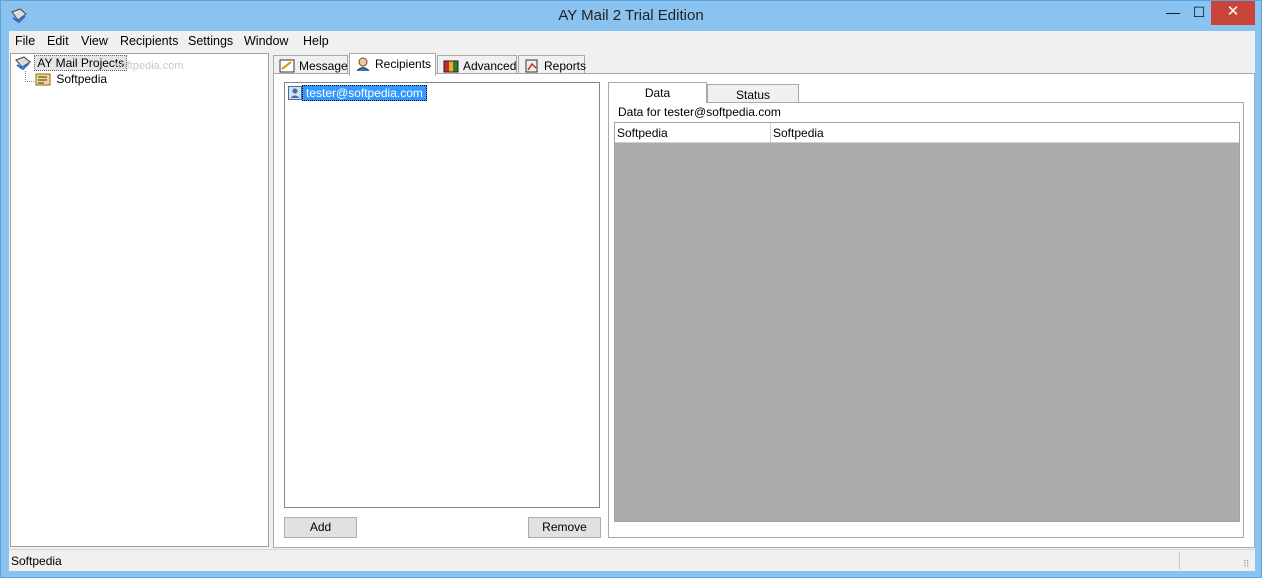 This screenshot has height=578, width=1262. What do you see at coordinates (1173, 13) in the screenshot?
I see `minimize-button: —` at bounding box center [1173, 13].